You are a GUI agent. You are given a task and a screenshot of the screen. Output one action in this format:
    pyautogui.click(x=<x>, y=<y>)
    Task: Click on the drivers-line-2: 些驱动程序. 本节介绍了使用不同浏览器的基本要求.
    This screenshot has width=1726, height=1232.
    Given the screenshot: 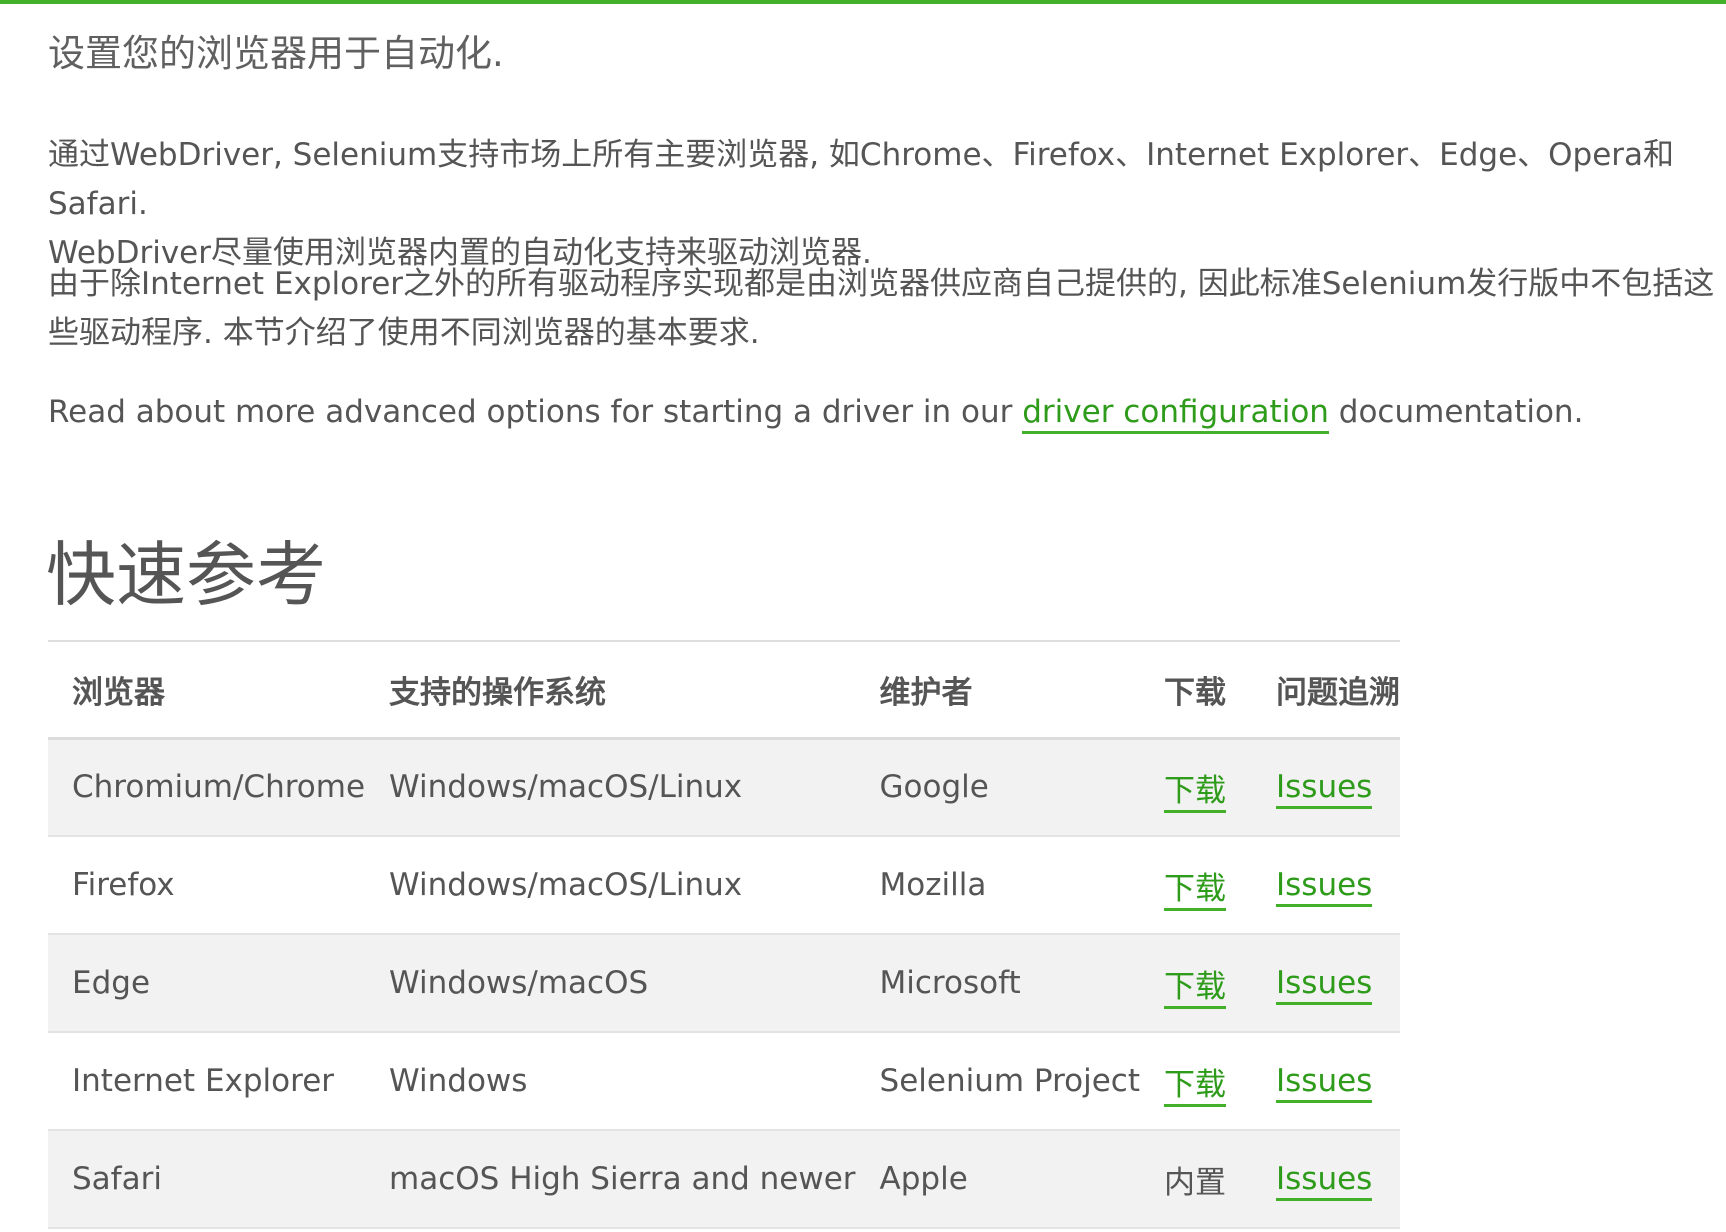 What is the action you would take?
    pyautogui.click(x=404, y=333)
    